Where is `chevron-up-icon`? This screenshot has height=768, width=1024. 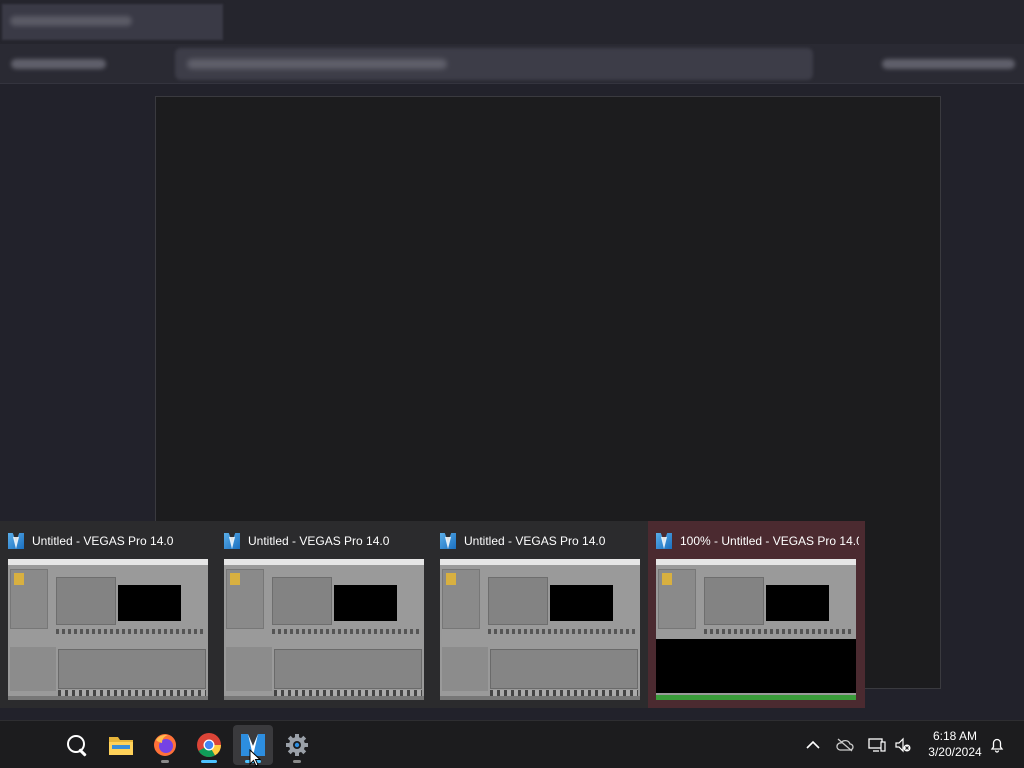 chevron-up-icon is located at coordinates (813, 744).